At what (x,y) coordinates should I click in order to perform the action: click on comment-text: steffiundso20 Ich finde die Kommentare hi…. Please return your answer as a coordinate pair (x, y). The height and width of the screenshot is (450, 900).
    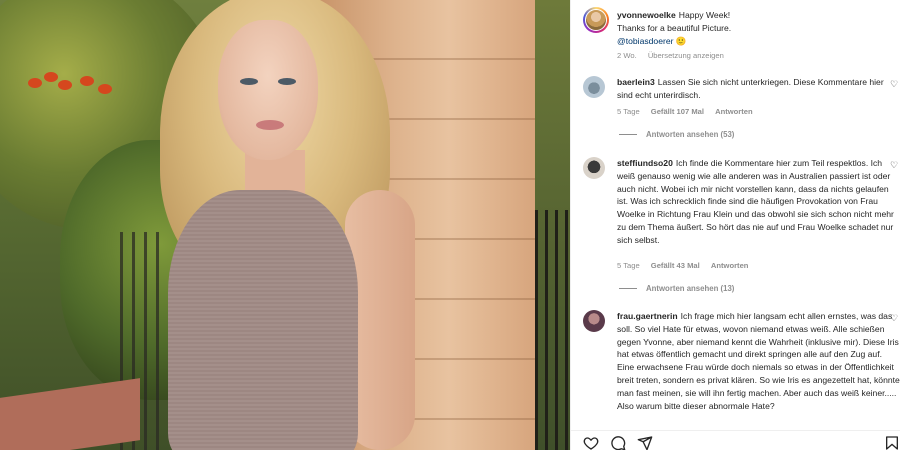
    Looking at the image, I should click on (758, 202).